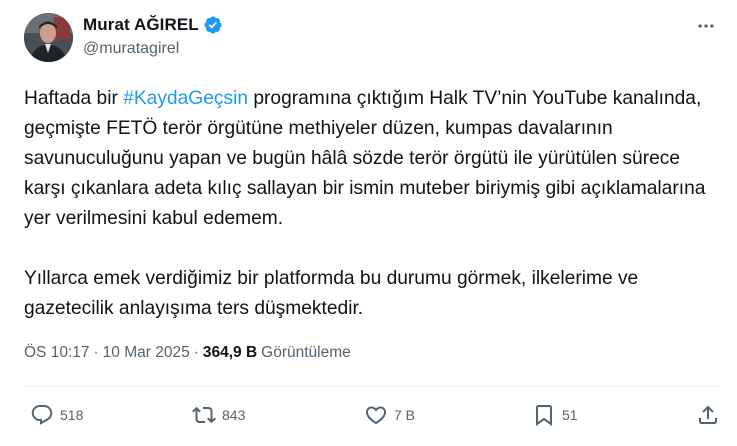 The image size is (737, 446). What do you see at coordinates (42, 415) in the screenshot?
I see `reply-bubble-icon` at bounding box center [42, 415].